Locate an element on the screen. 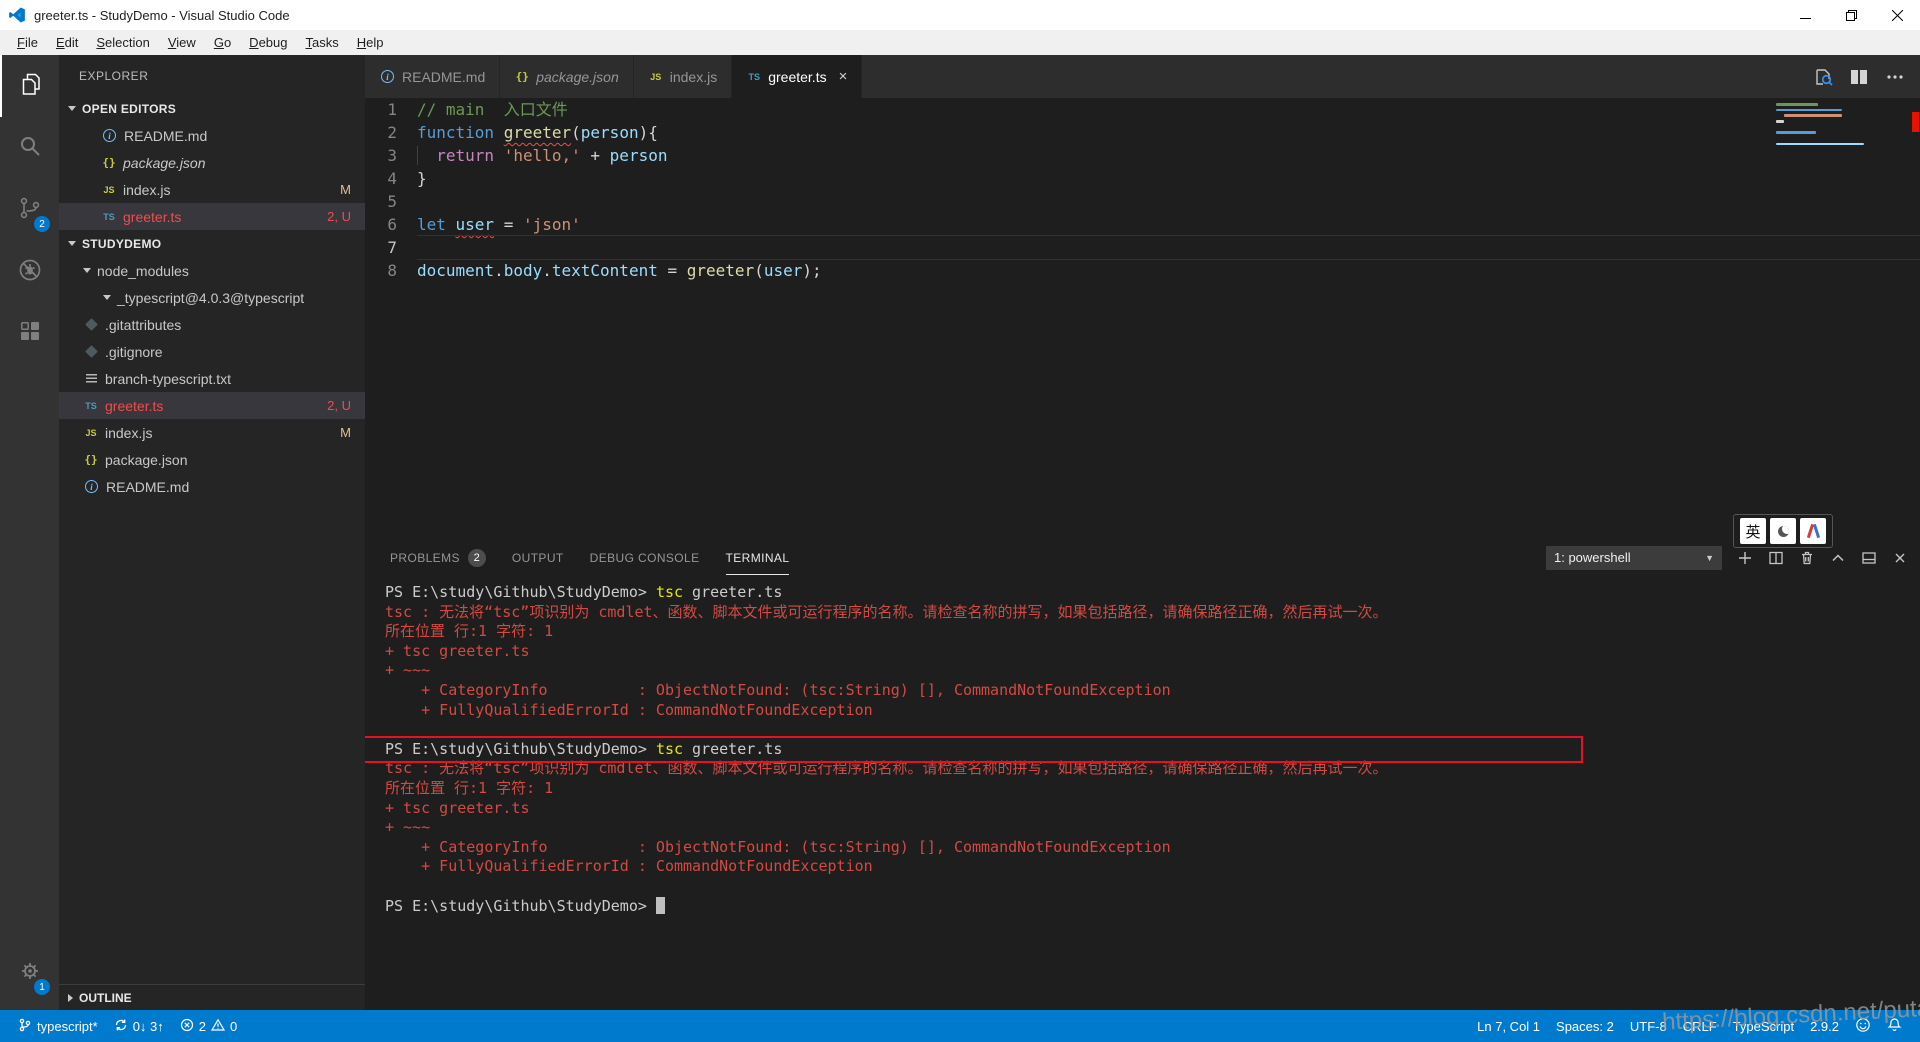 The width and height of the screenshot is (1920, 1042). menu-selection: Selection is located at coordinates (122, 42).